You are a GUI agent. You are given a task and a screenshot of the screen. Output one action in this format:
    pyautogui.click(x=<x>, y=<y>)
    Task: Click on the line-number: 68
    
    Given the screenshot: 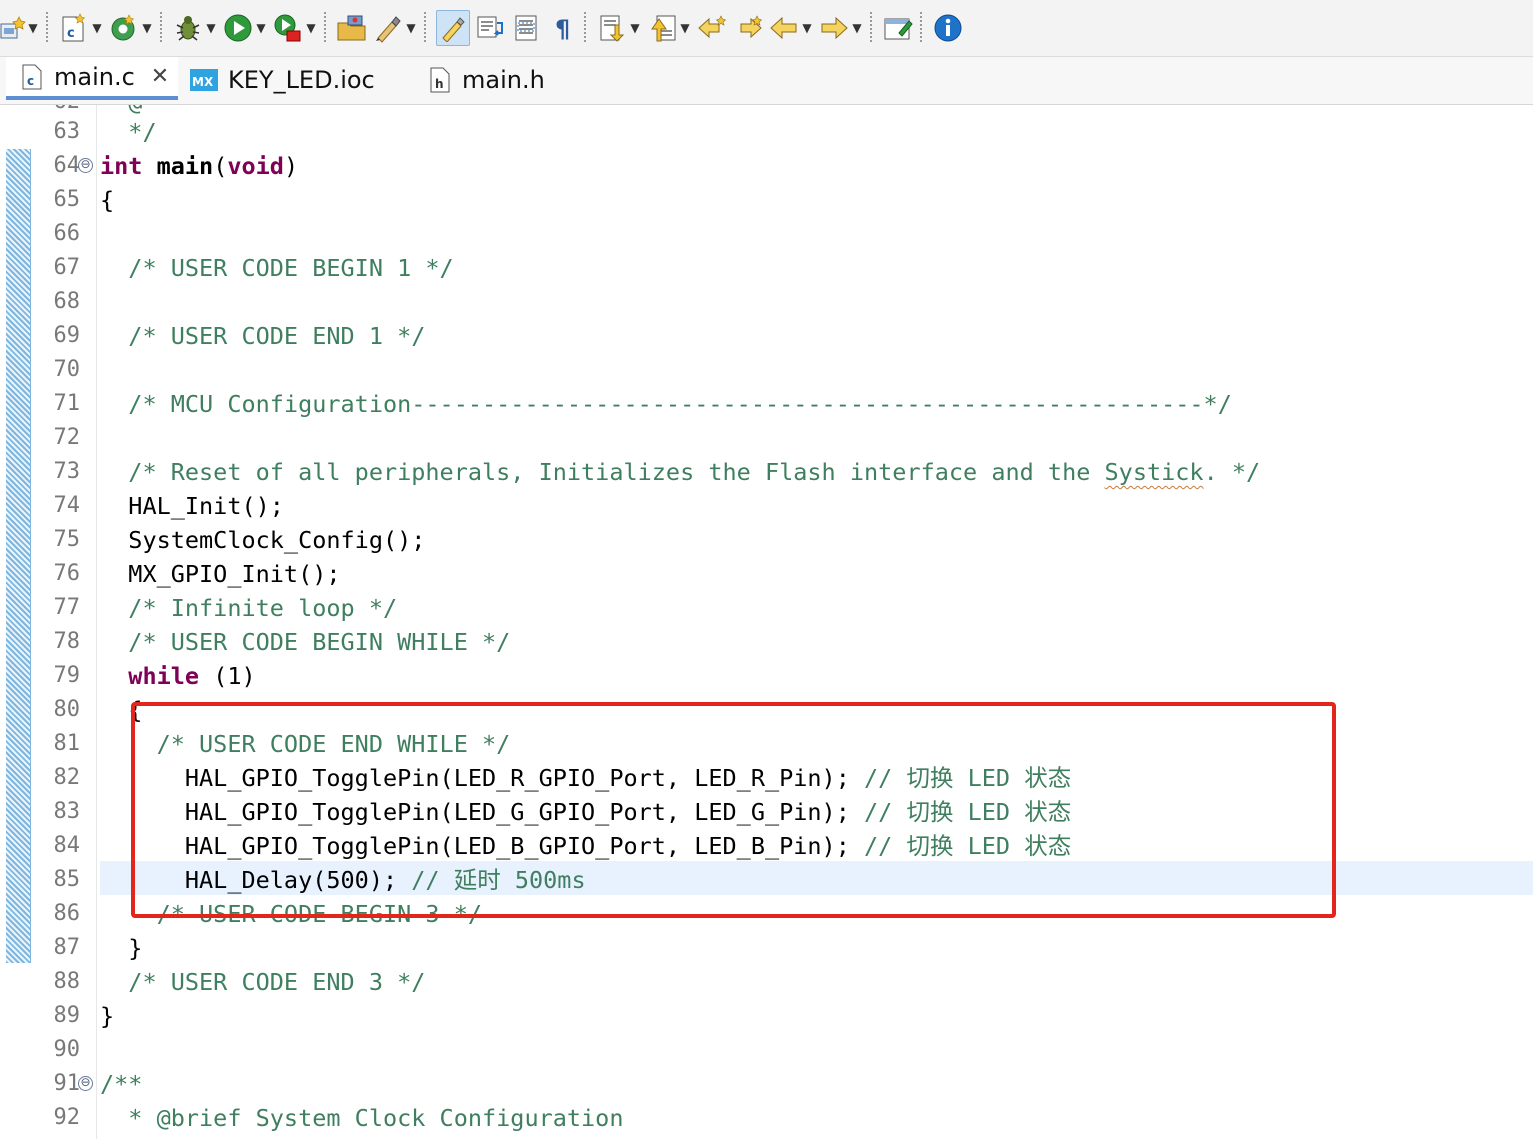 What is the action you would take?
    pyautogui.click(x=67, y=301)
    